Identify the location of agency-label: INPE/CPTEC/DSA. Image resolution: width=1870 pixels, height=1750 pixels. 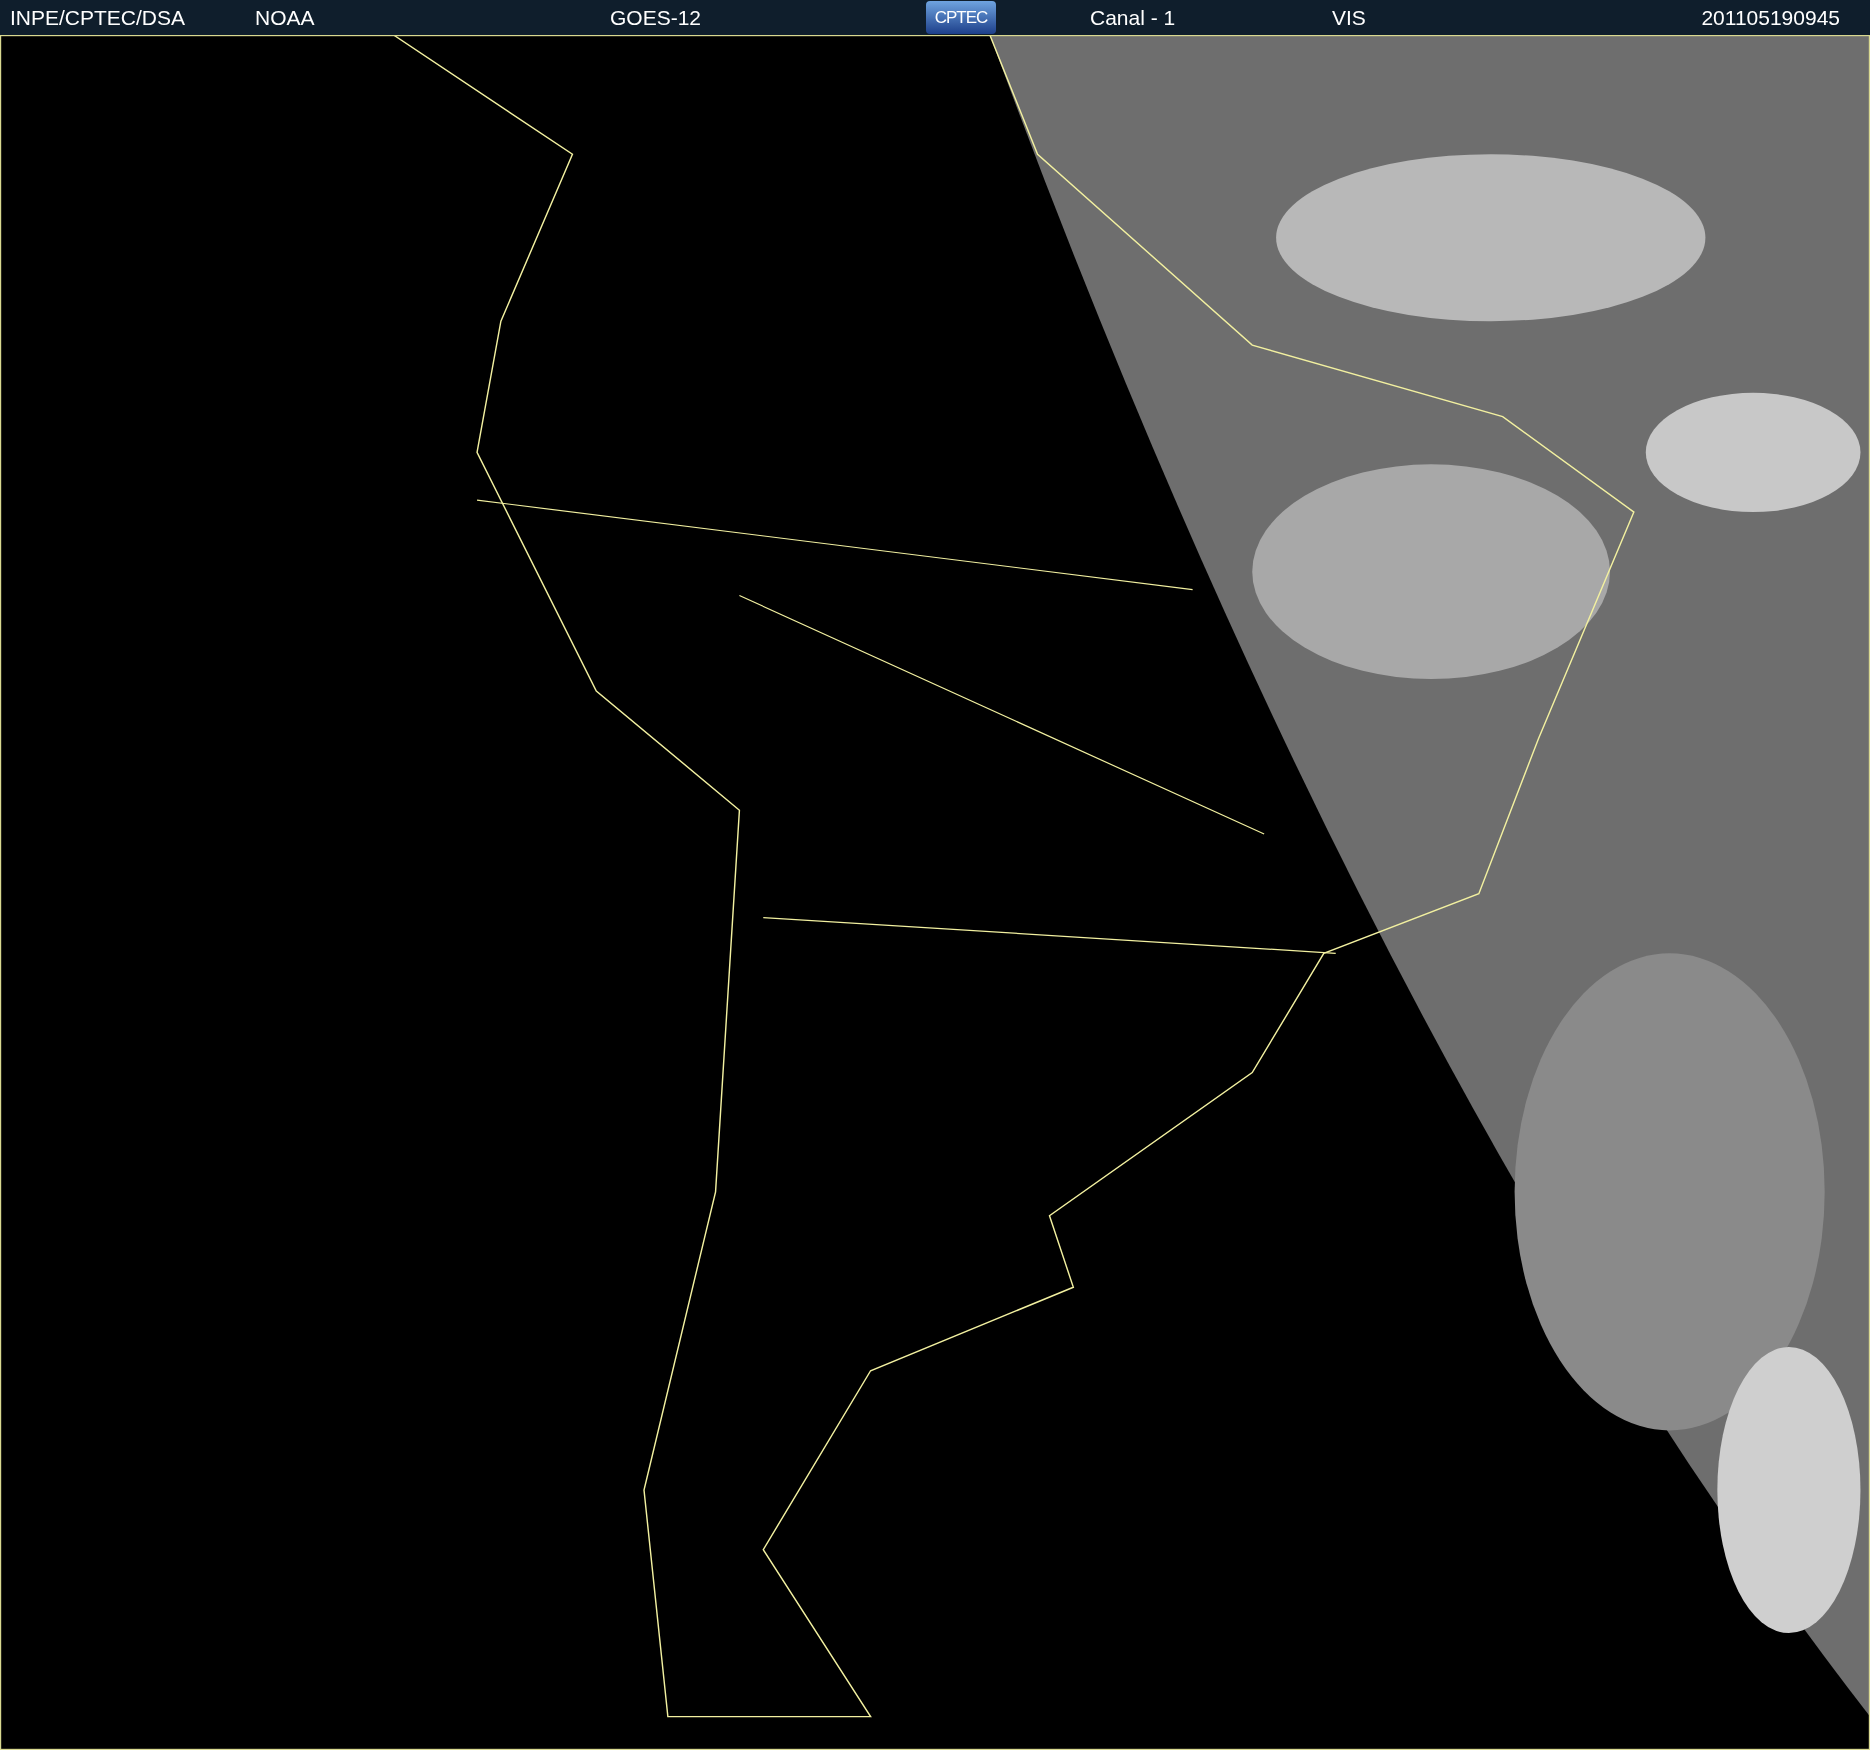
(98, 17).